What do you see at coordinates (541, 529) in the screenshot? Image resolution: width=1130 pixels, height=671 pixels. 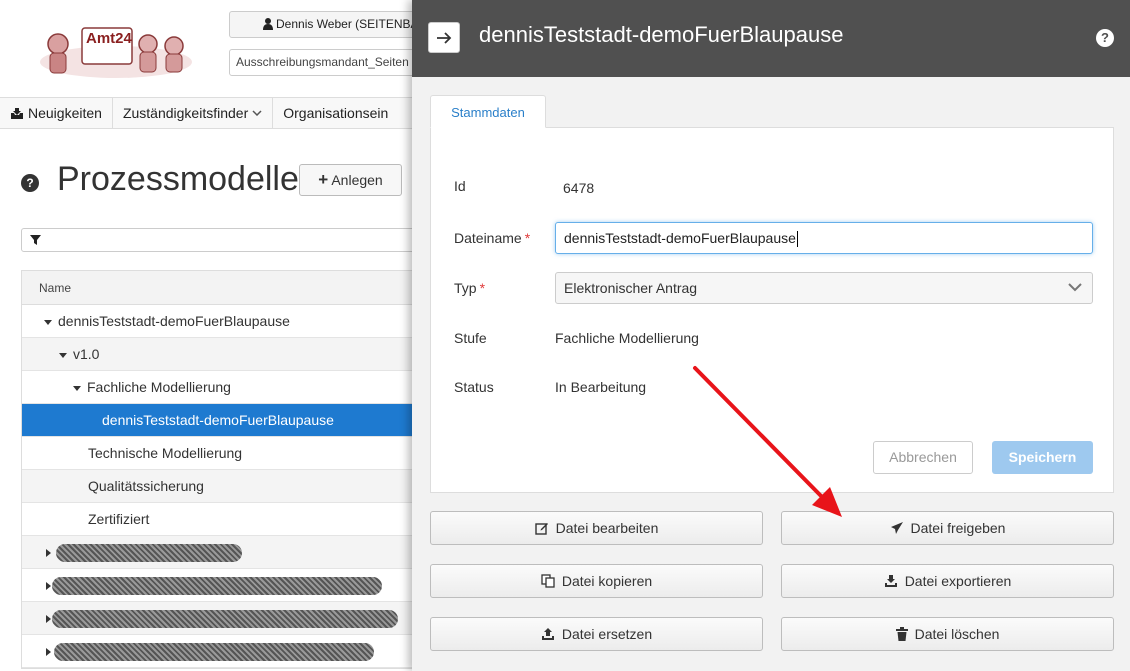 I see `edit-icon` at bounding box center [541, 529].